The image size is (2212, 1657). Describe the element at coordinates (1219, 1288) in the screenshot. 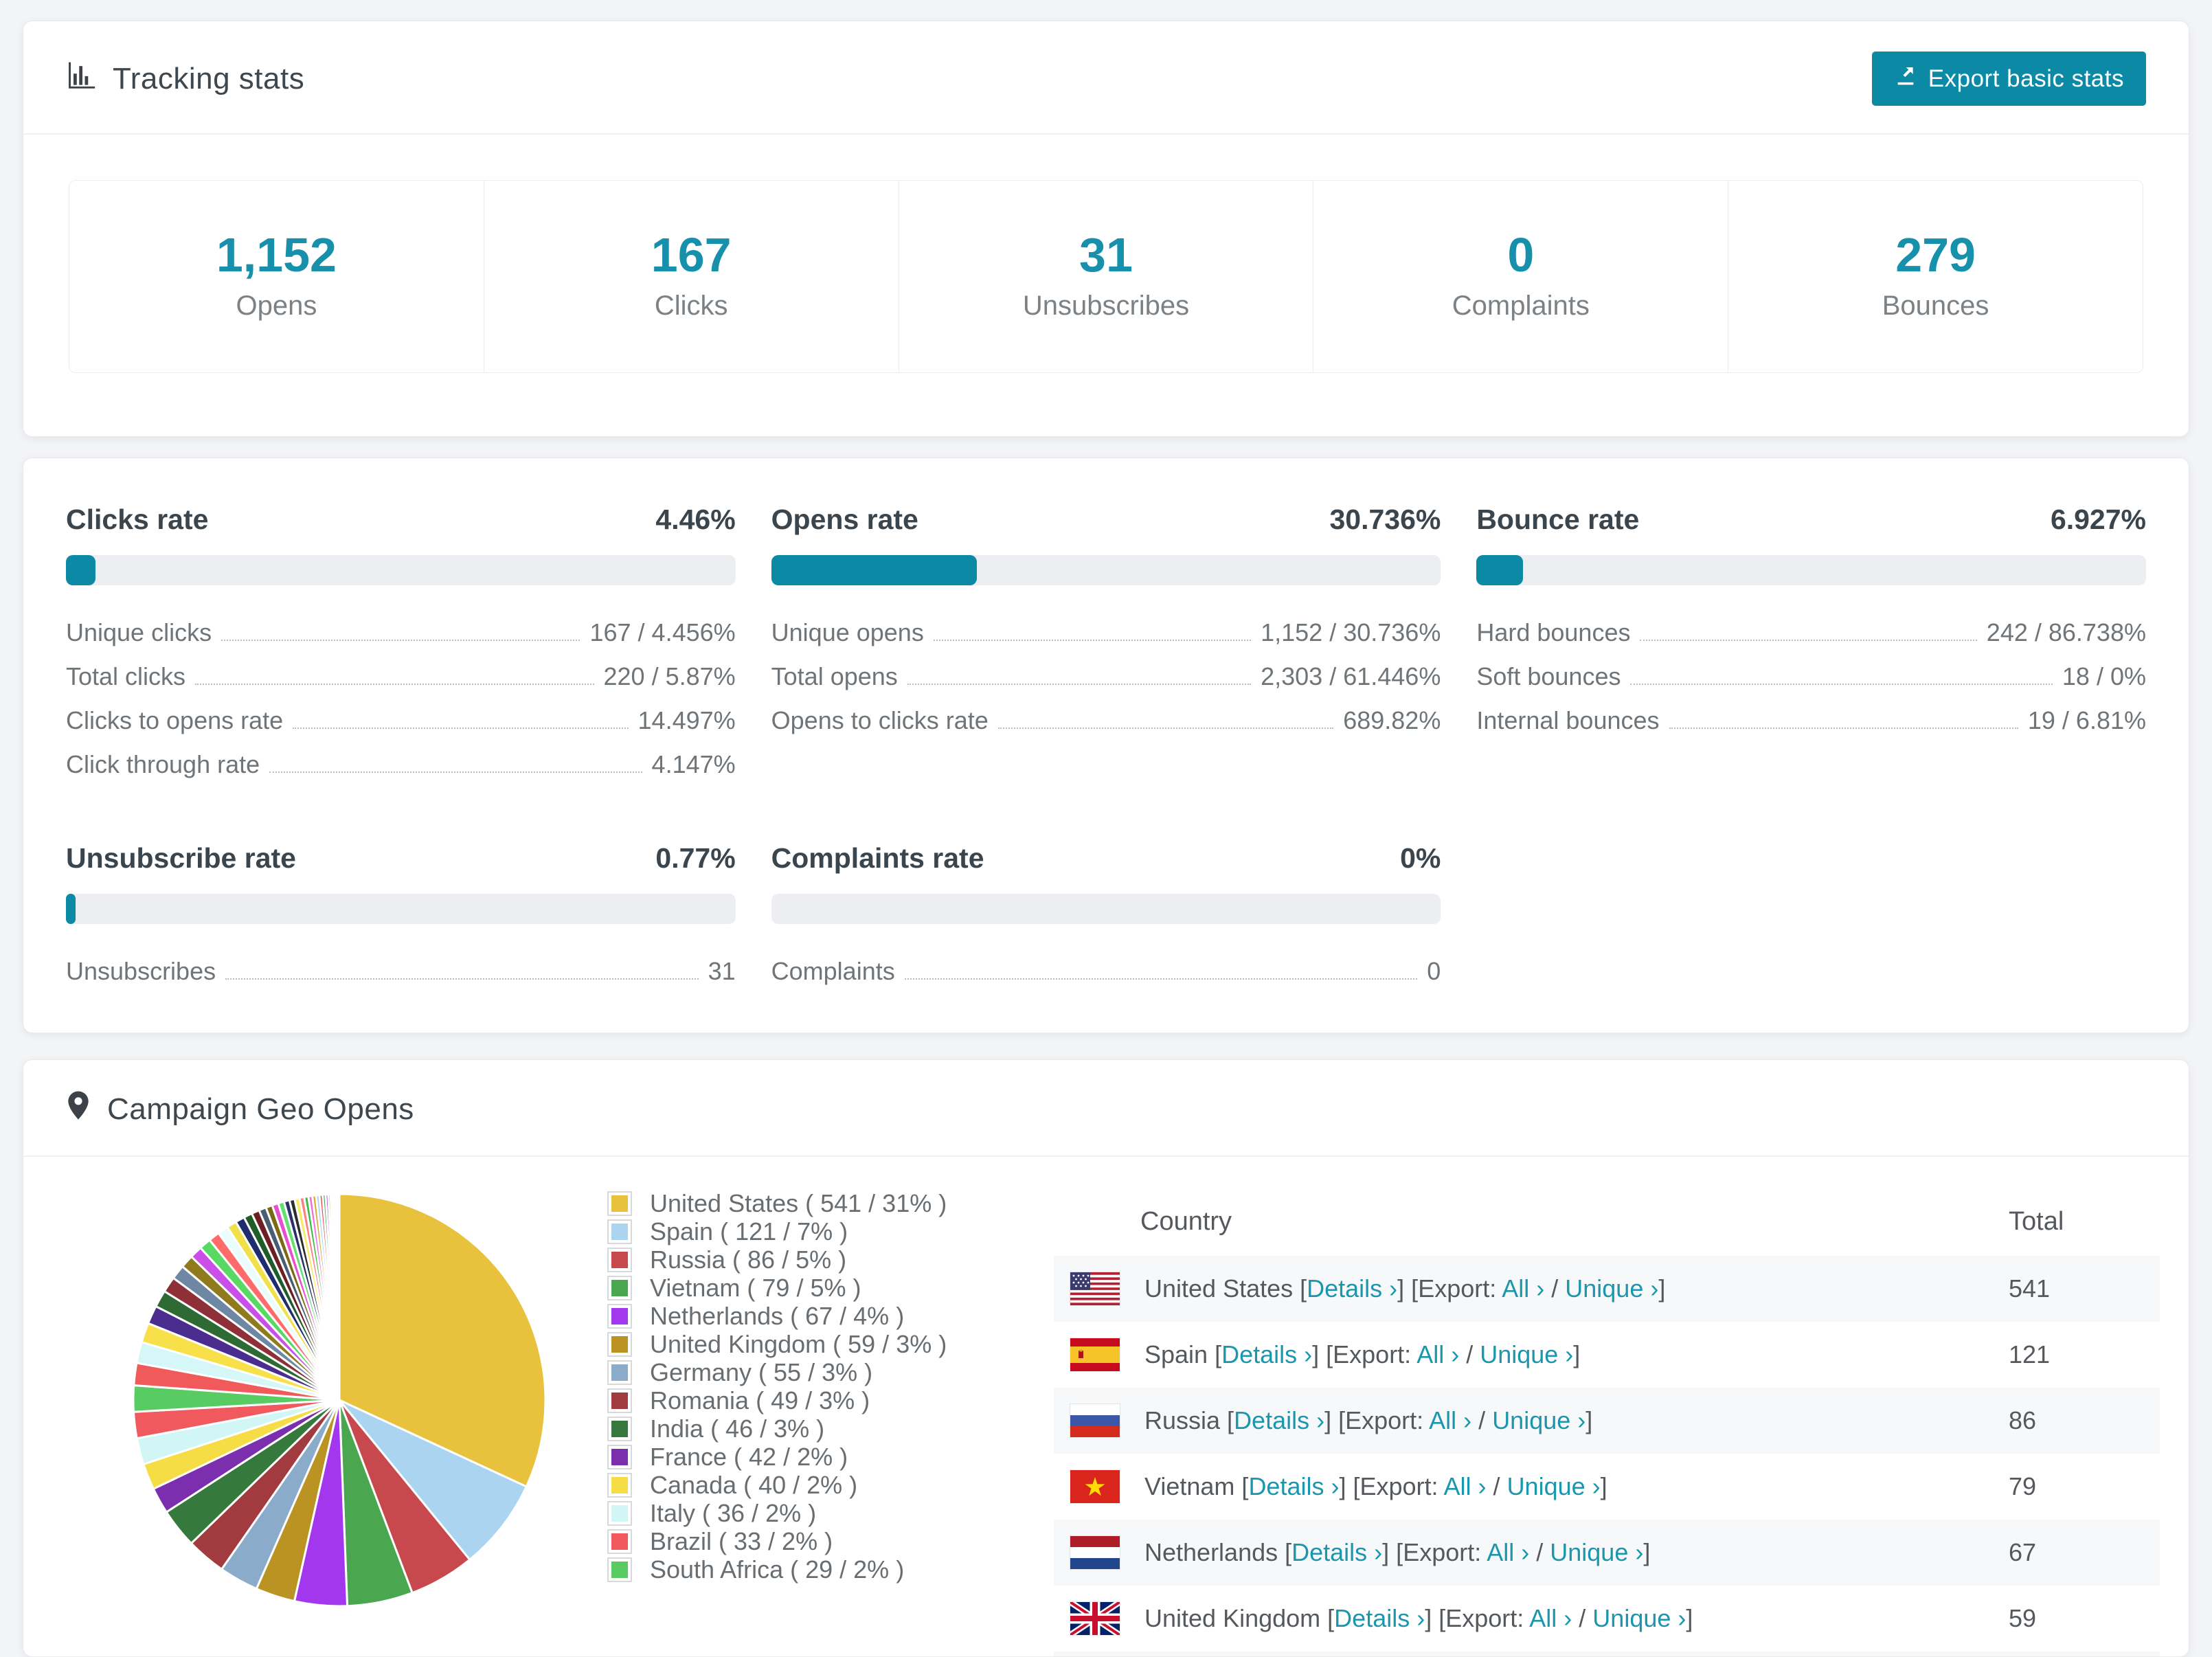

I see `country-name: United States` at that location.